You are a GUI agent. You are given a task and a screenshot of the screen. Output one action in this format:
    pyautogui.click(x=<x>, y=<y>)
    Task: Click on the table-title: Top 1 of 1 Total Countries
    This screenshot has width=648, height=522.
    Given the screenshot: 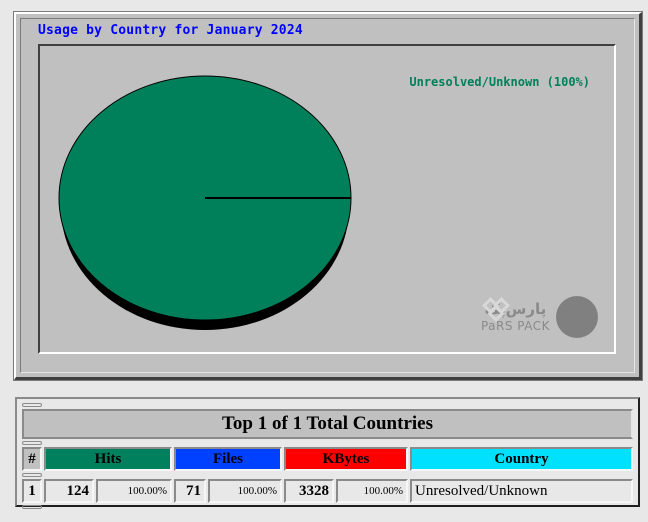 What is the action you would take?
    pyautogui.click(x=327, y=424)
    